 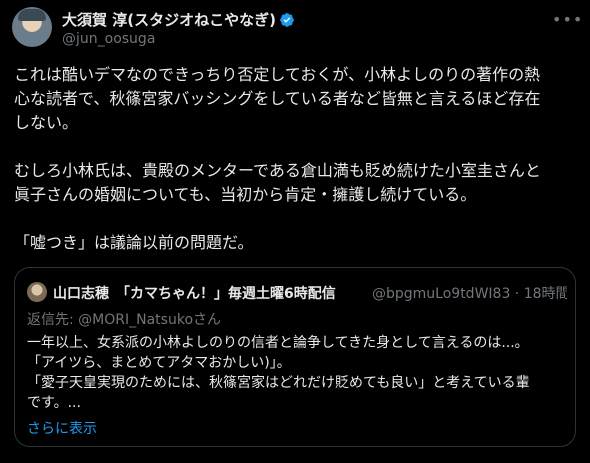 What do you see at coordinates (194, 292) in the screenshot?
I see `quoted-author-name: 山口志穂 「カマちゃん！」毎週土曜6時配信` at bounding box center [194, 292].